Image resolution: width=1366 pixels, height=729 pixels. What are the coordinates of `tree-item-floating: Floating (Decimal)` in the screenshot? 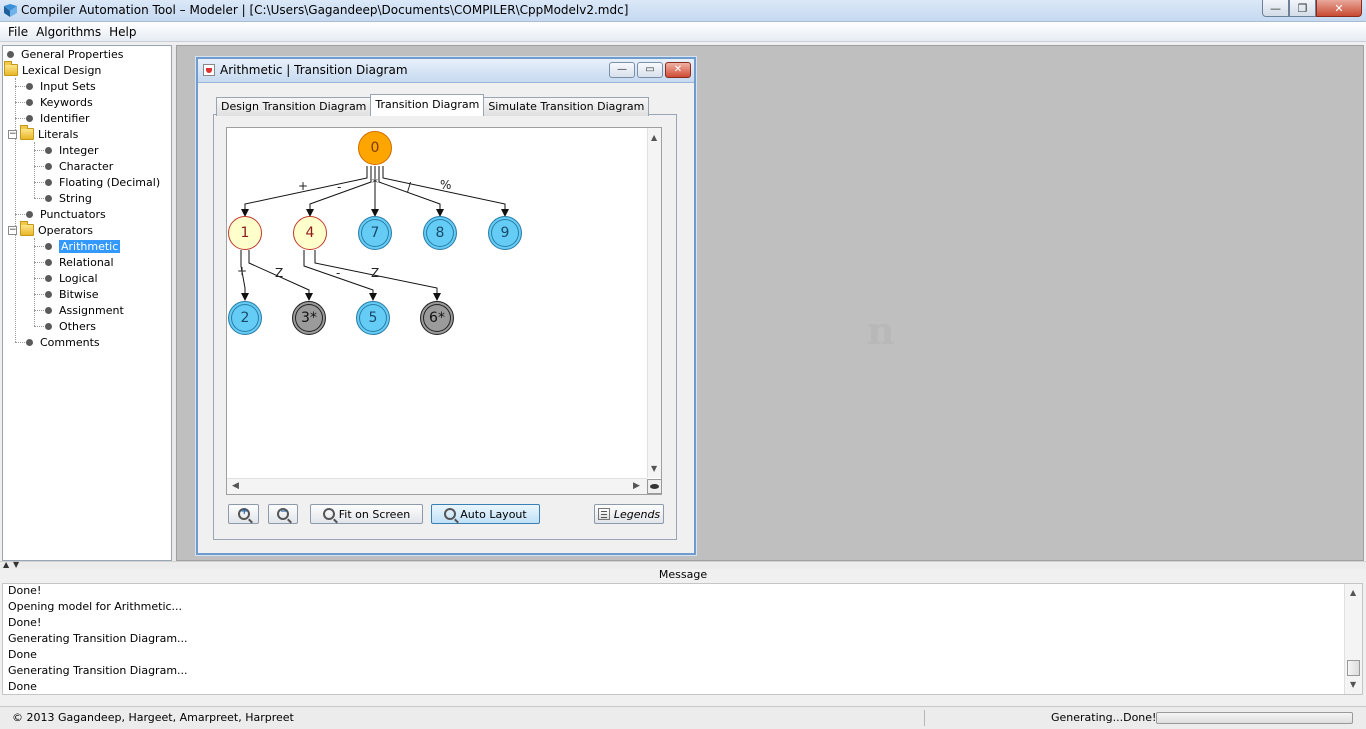 It's located at (102, 182).